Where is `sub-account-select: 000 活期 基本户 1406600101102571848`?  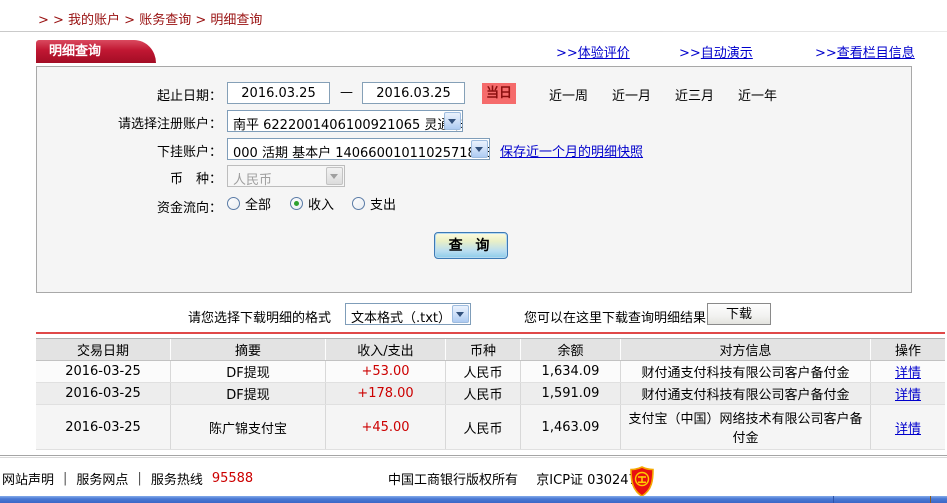 sub-account-select: 000 活期 基本户 1406600101102571848 is located at coordinates (358, 149).